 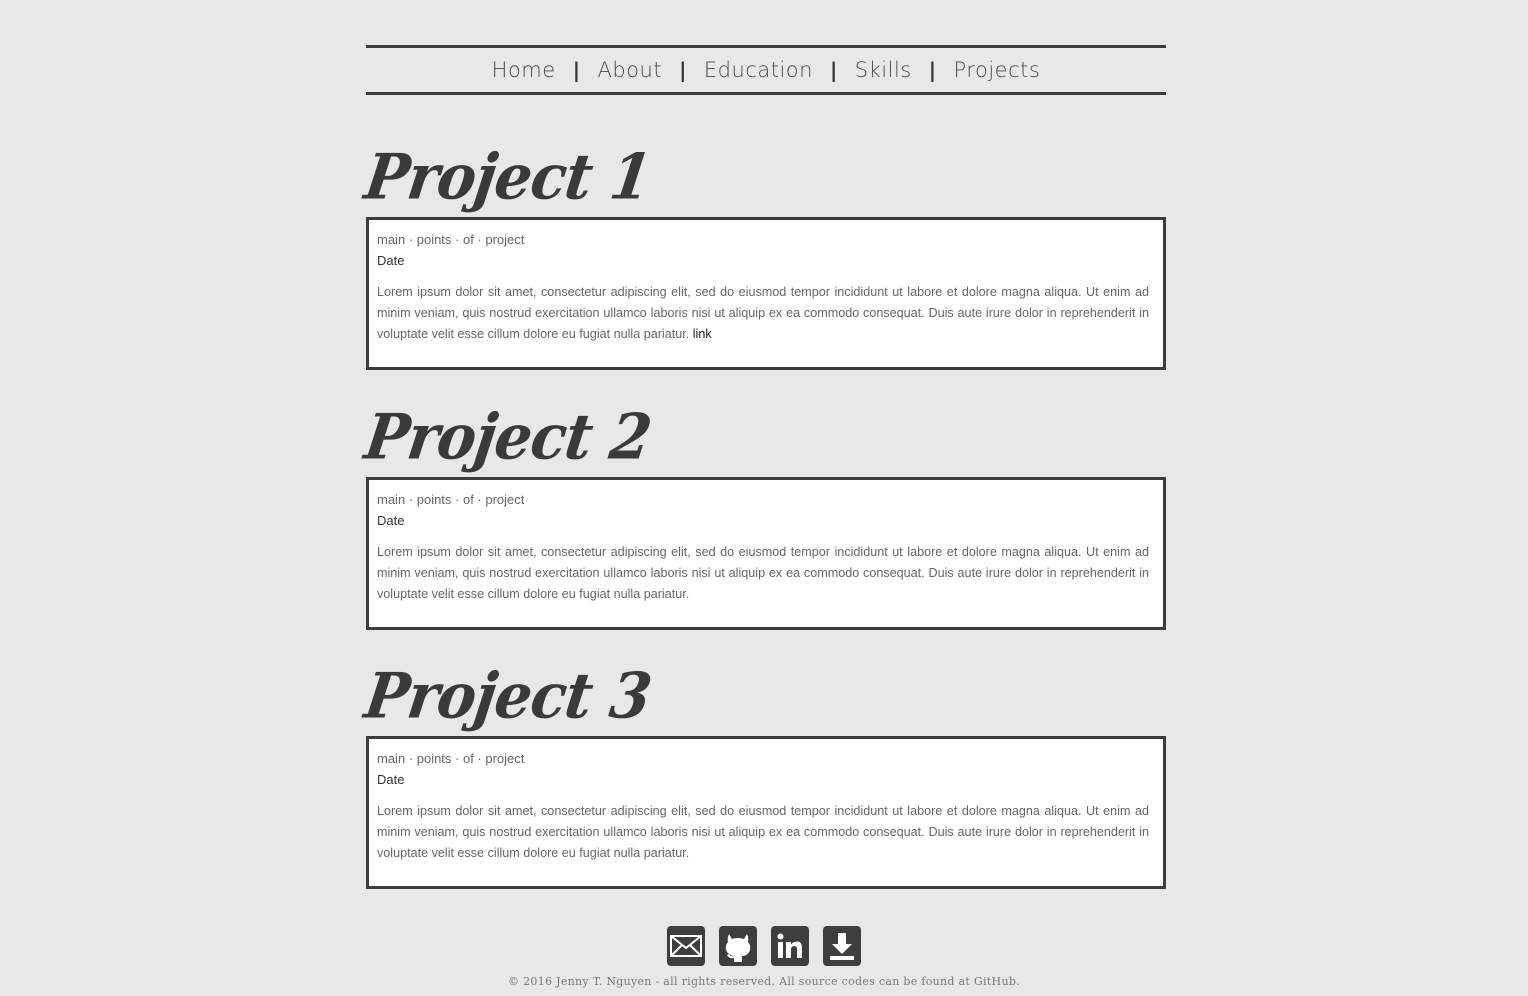 I want to click on download-icon, so click(x=842, y=946).